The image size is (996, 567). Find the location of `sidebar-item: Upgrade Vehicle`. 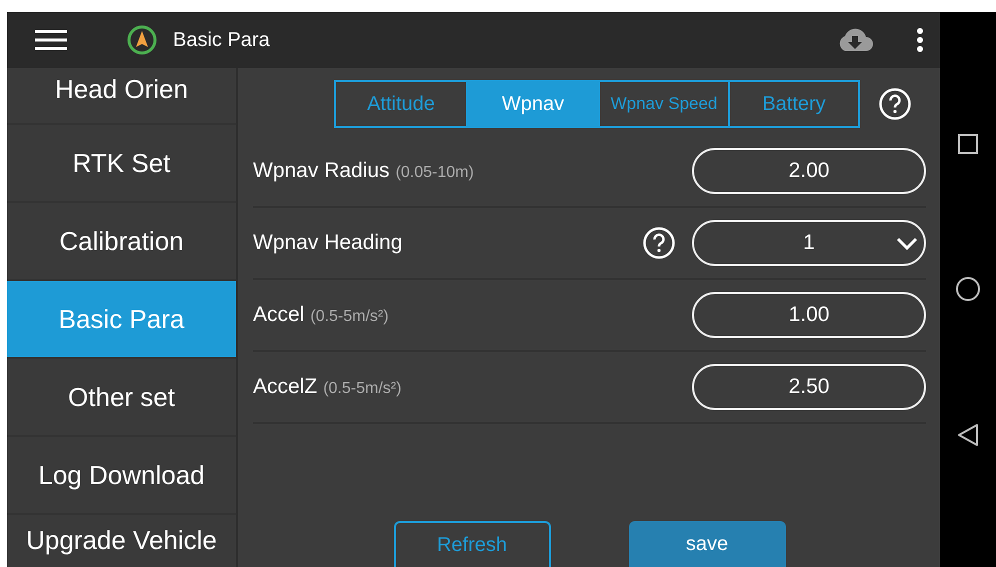

sidebar-item: Upgrade Vehicle is located at coordinates (121, 540).